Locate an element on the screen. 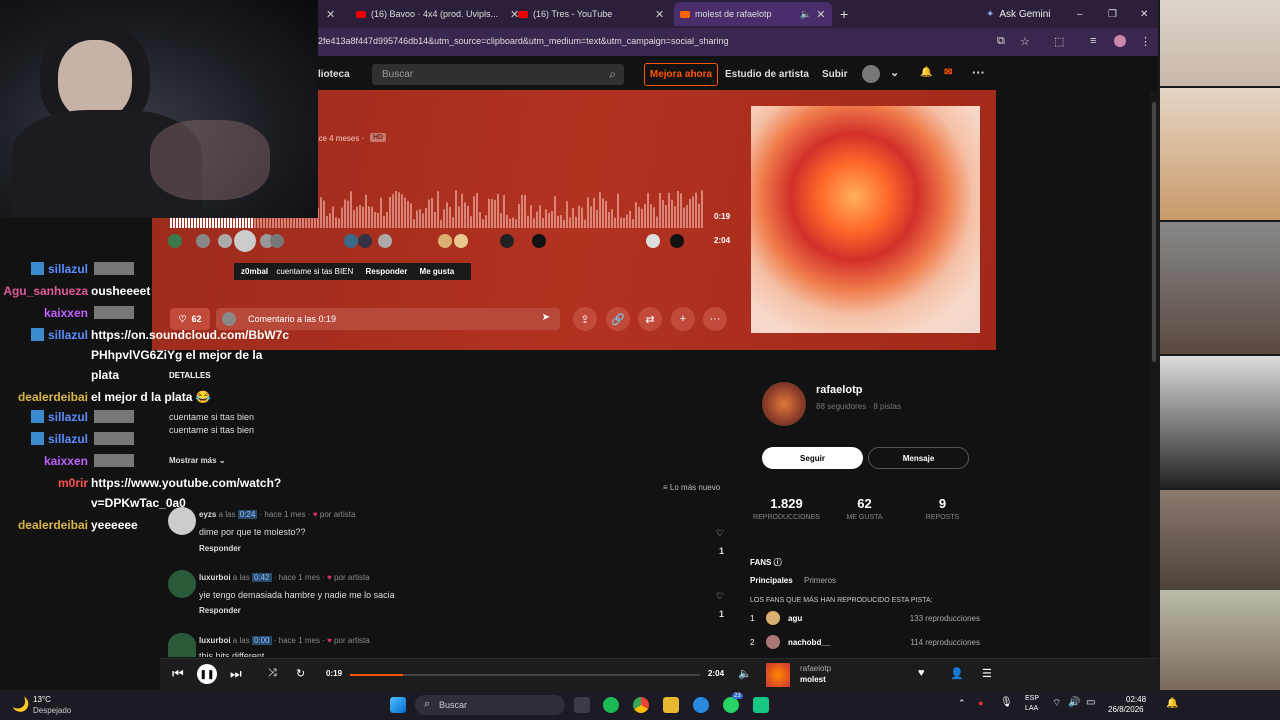  tab-principales: Principales is located at coordinates (771, 580).